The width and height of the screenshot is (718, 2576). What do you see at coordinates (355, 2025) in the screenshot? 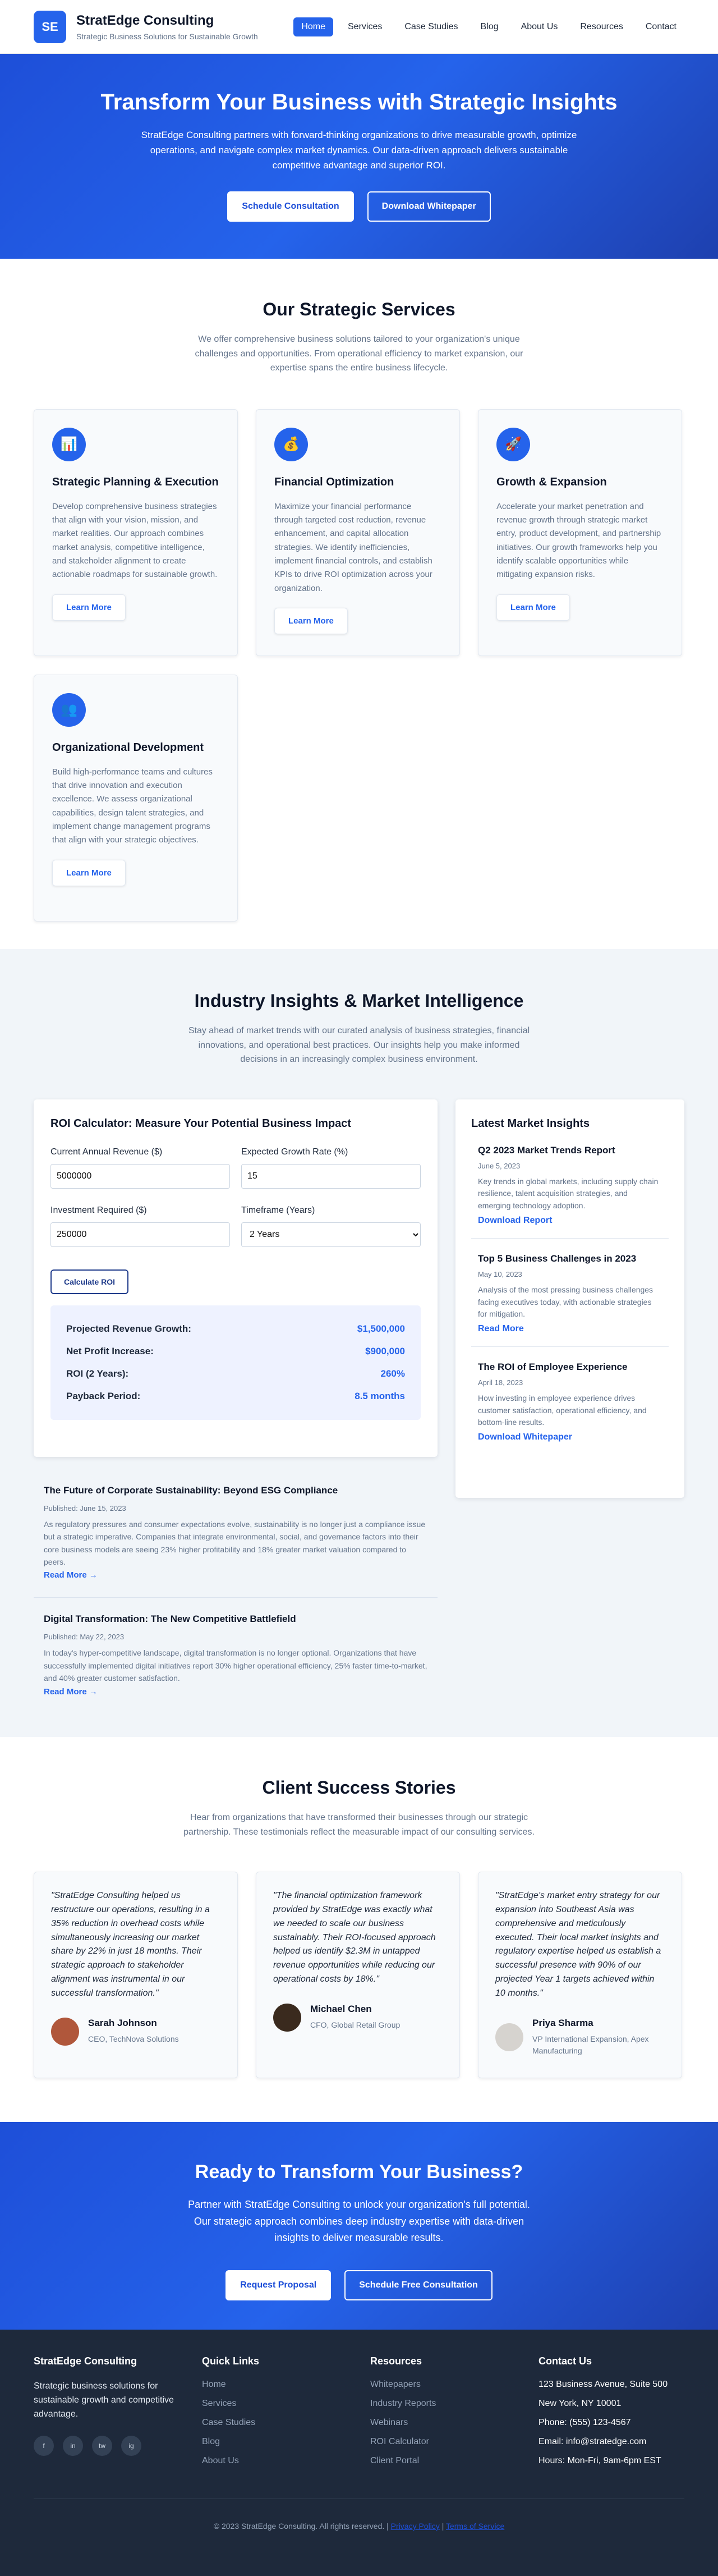
I see `author-role: CFO, Global Retail Group` at bounding box center [355, 2025].